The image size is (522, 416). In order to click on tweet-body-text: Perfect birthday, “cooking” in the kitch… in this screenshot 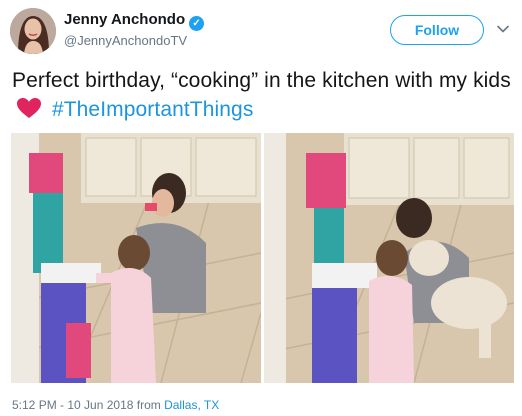, I will do `click(261, 80)`.